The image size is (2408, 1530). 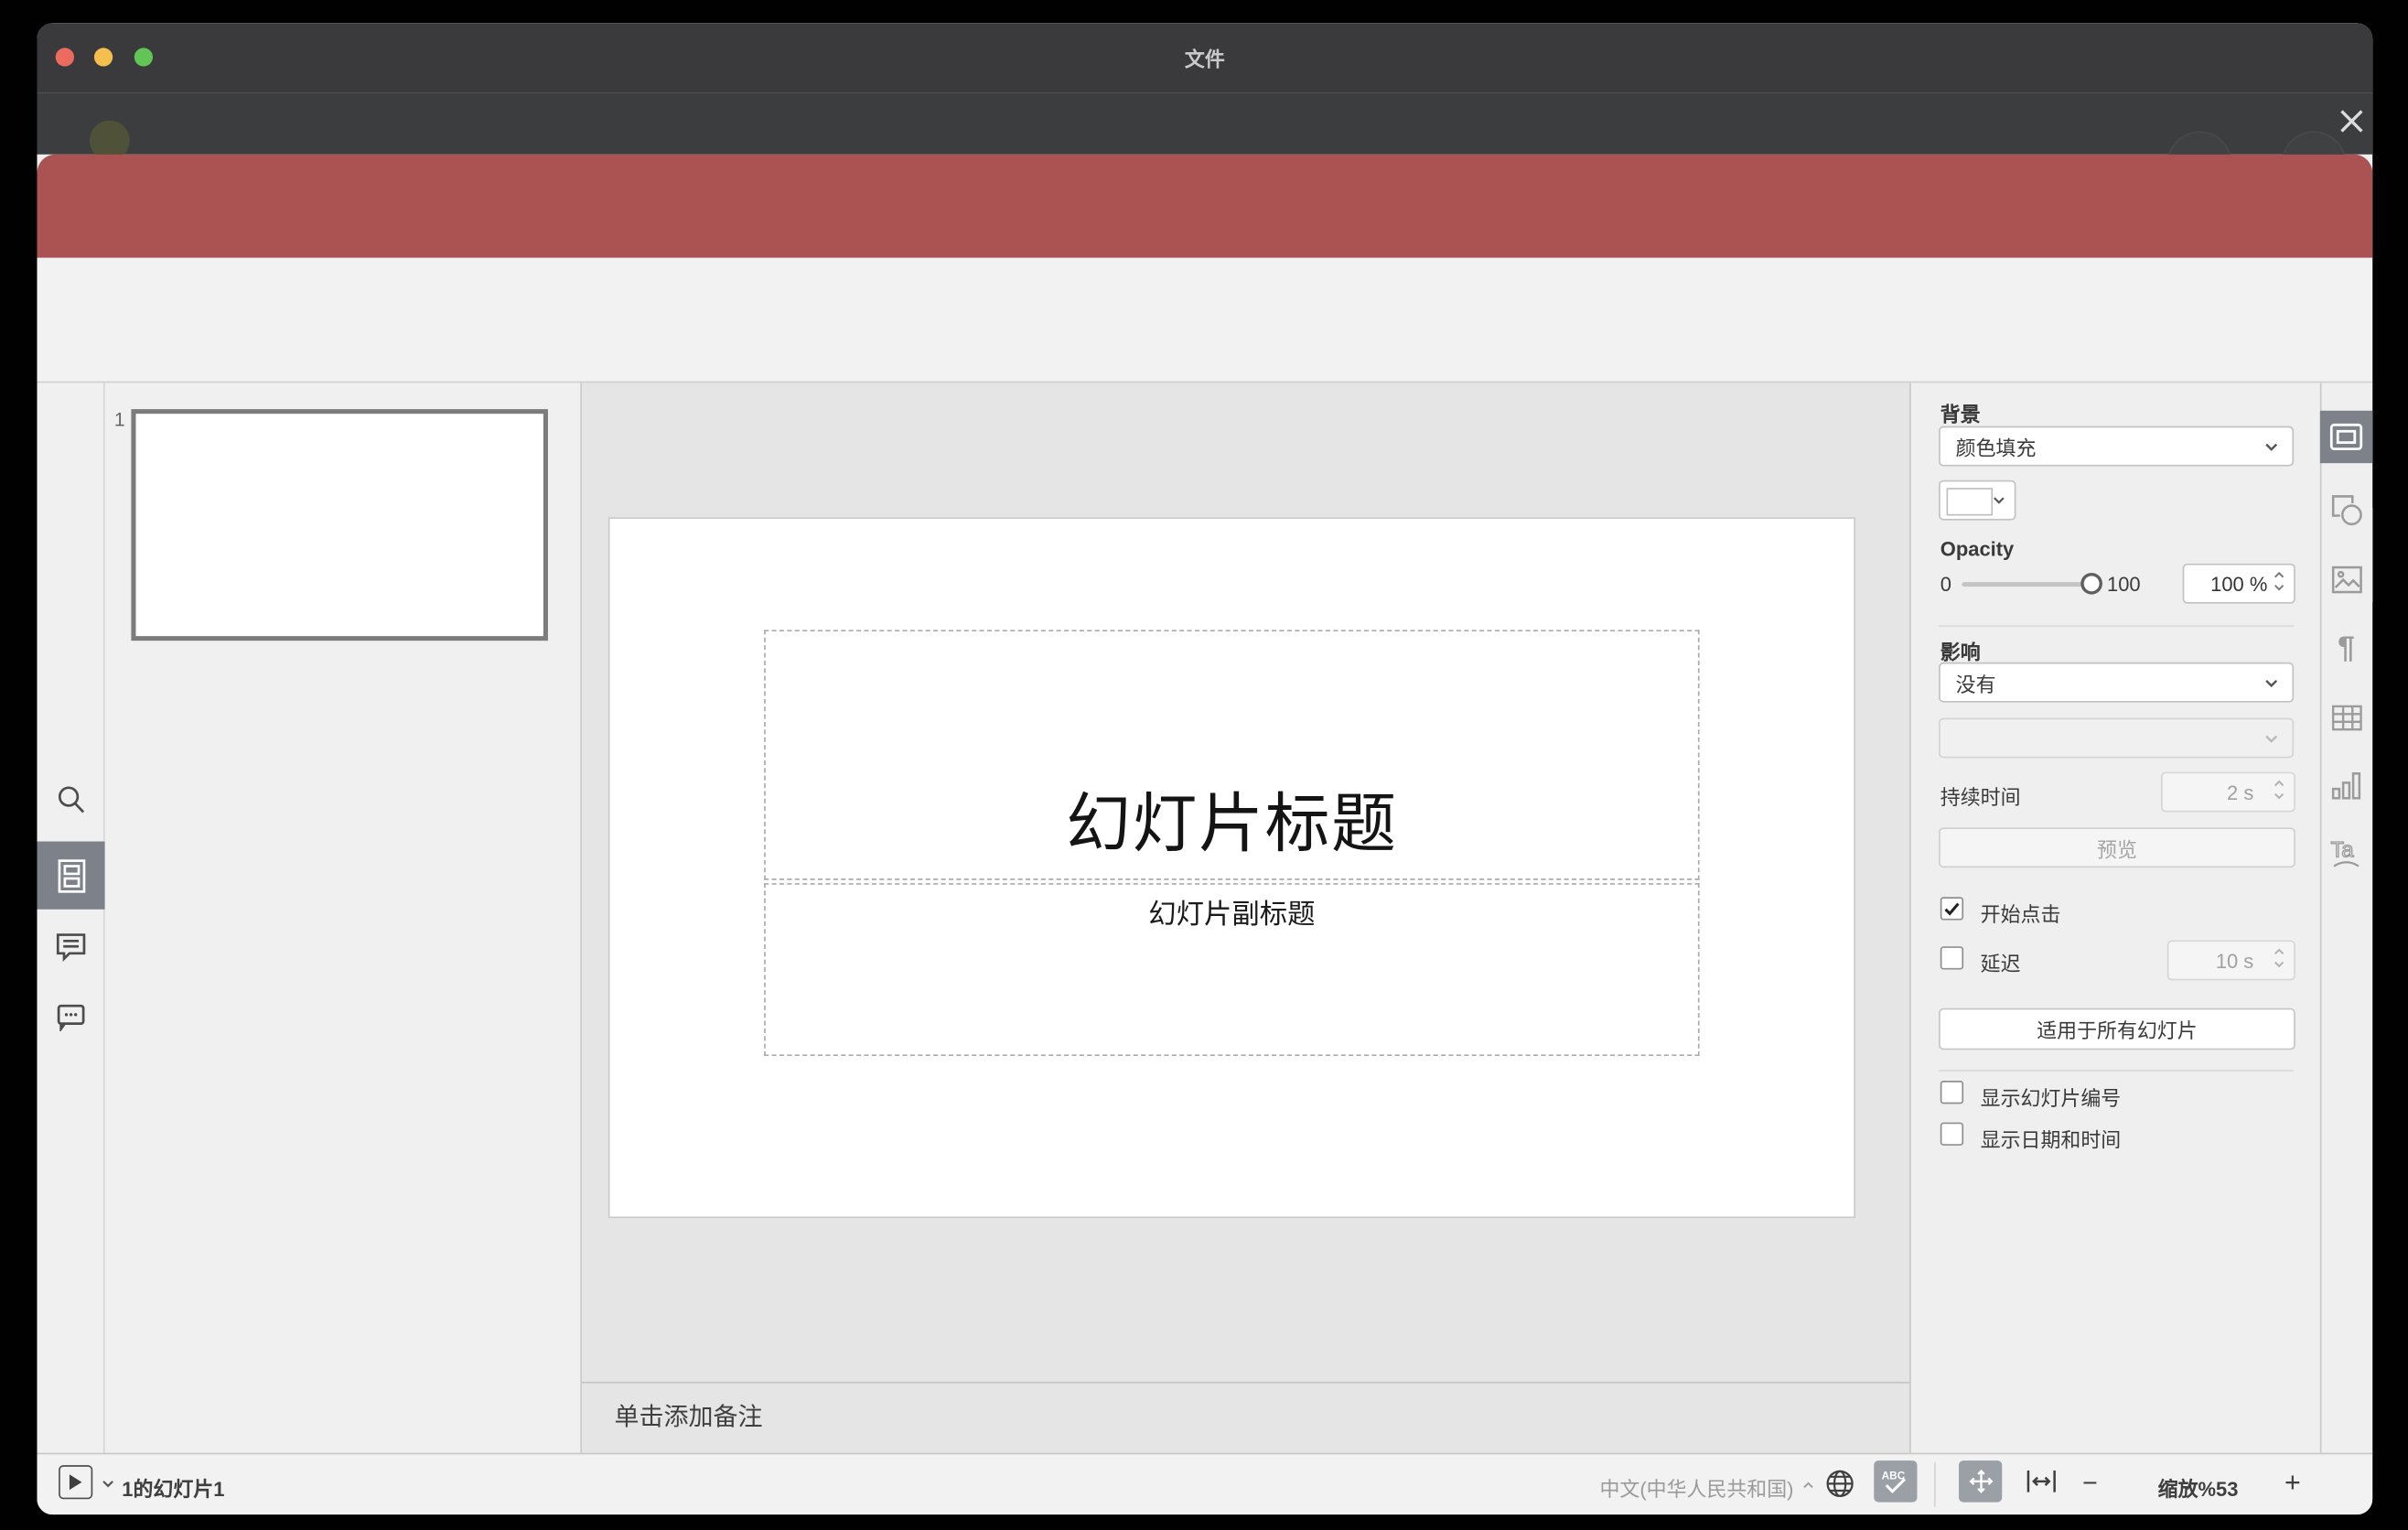 What do you see at coordinates (2090, 1484) in the screenshot?
I see `zoom-out-button: −` at bounding box center [2090, 1484].